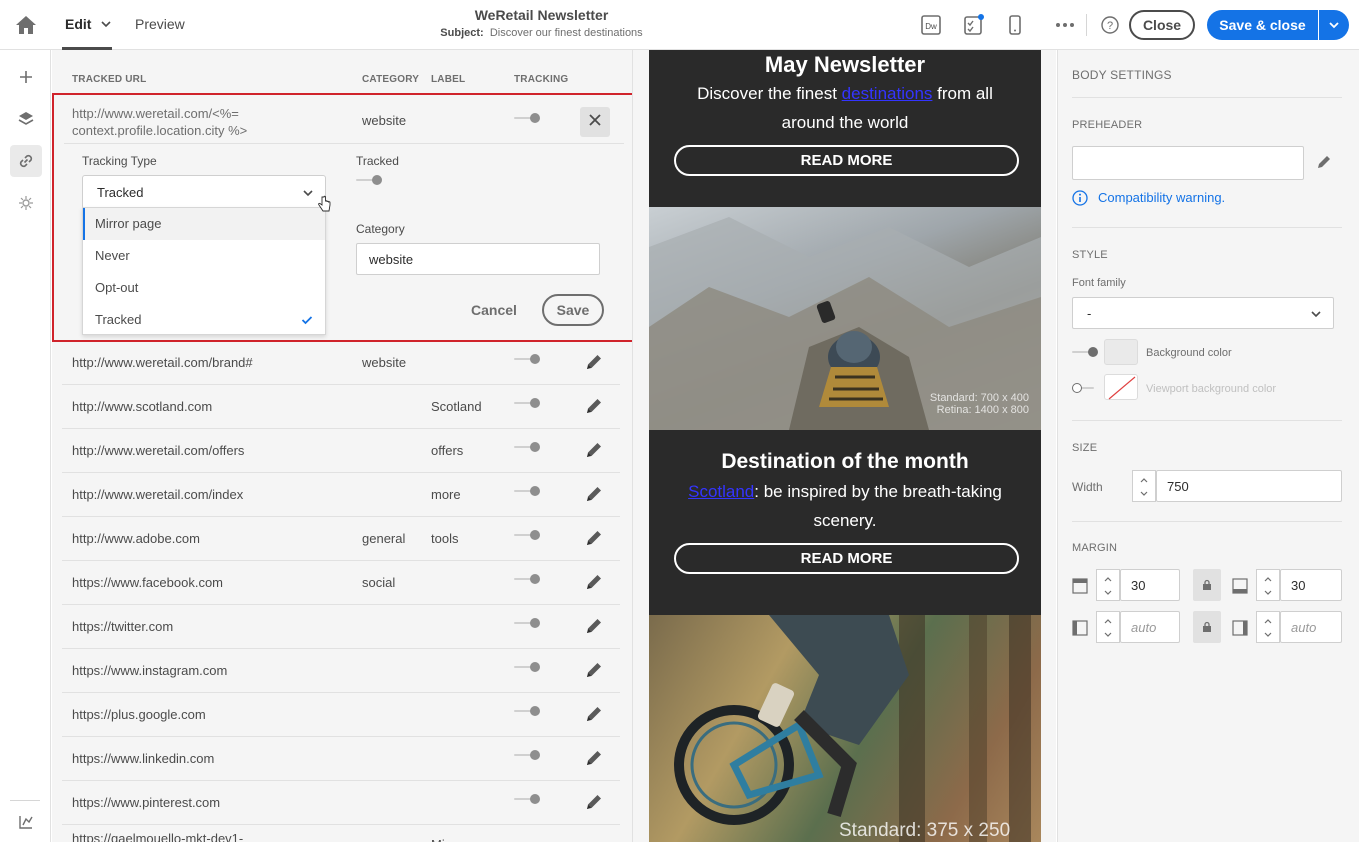 Image resolution: width=1359 pixels, height=842 pixels. What do you see at coordinates (1150, 585) in the screenshot?
I see `margin-top-input: 30` at bounding box center [1150, 585].